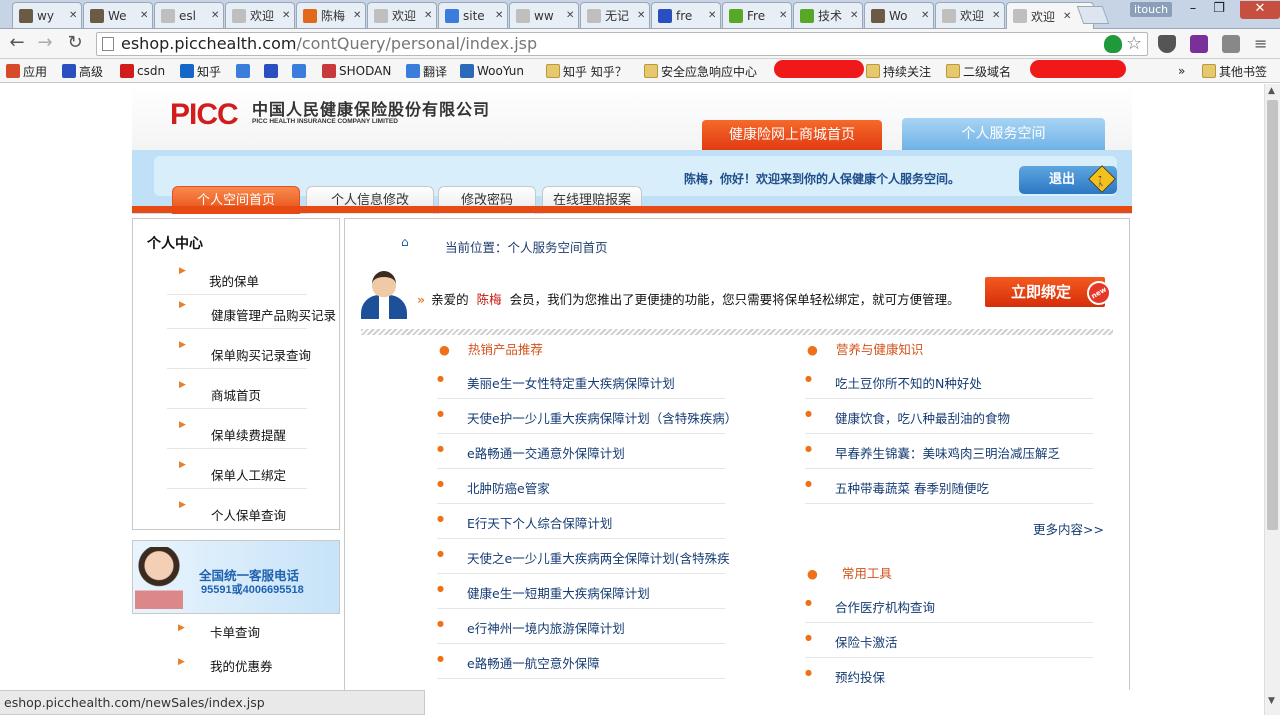 The image size is (1280, 715). I want to click on bookmark-item: WooYun, so click(492, 71).